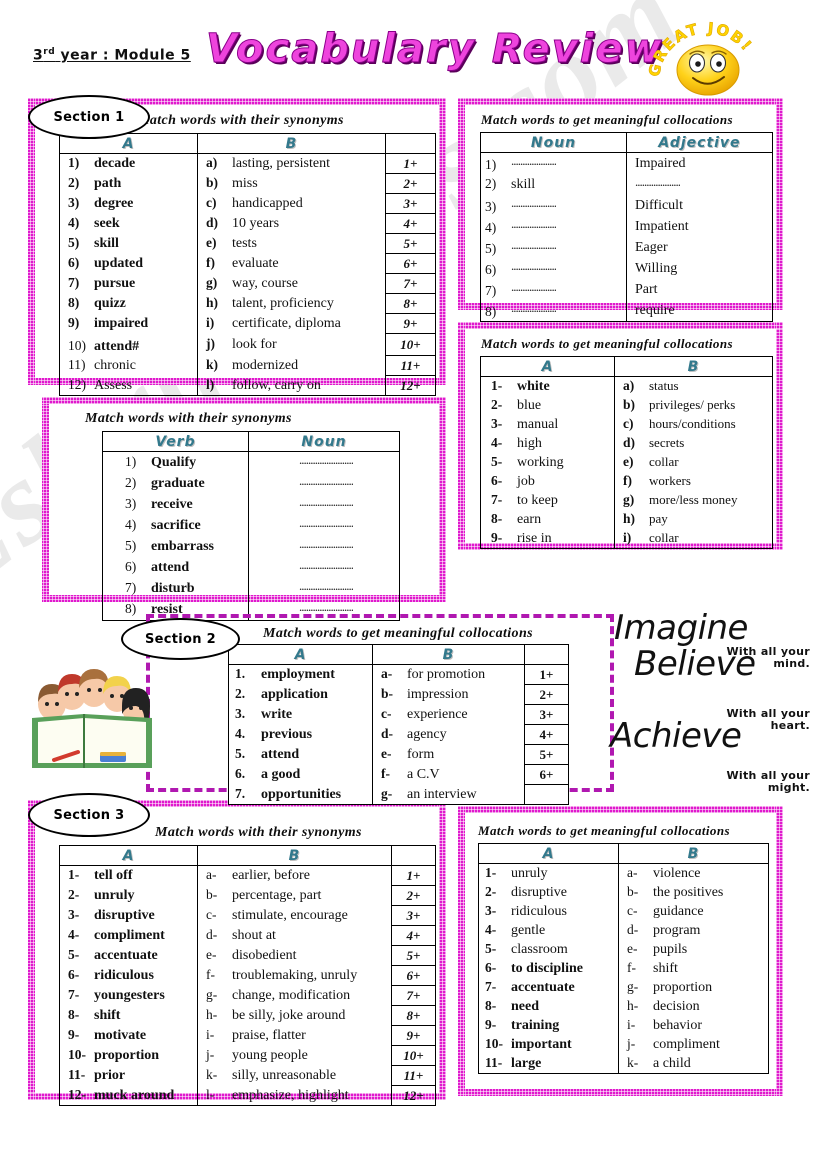  What do you see at coordinates (110, 303) in the screenshot?
I see `term-a: quizz` at bounding box center [110, 303].